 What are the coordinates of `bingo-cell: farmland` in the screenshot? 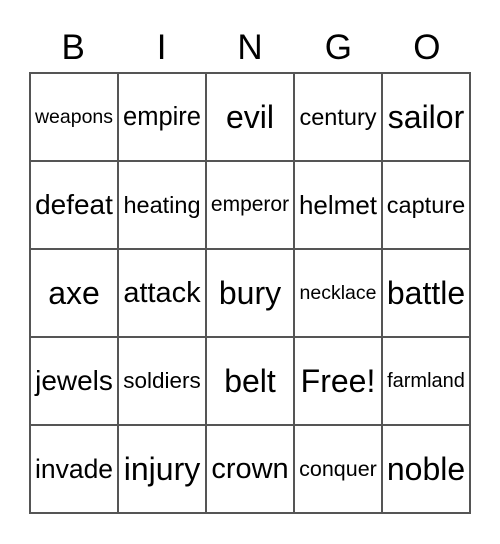 It's located at (426, 381).